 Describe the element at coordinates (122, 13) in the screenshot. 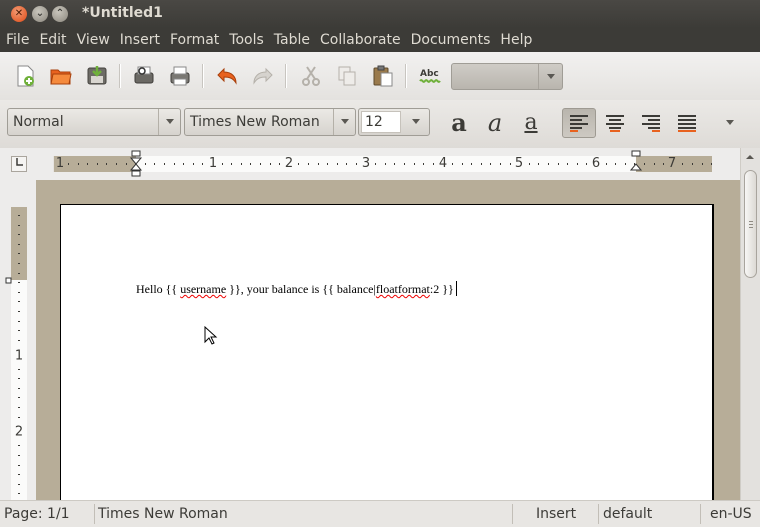

I see `window-title: *Untitled1` at that location.